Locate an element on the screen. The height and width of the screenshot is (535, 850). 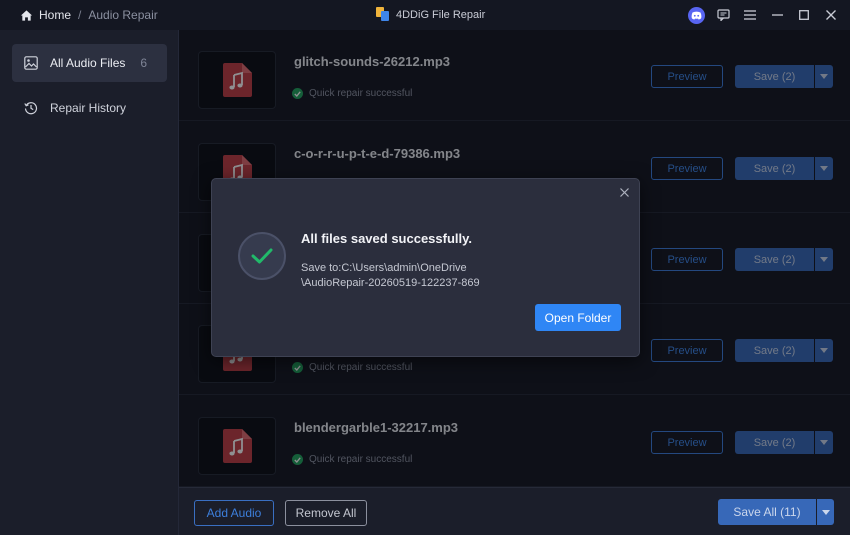
success-check-icon is located at coordinates (262, 256).